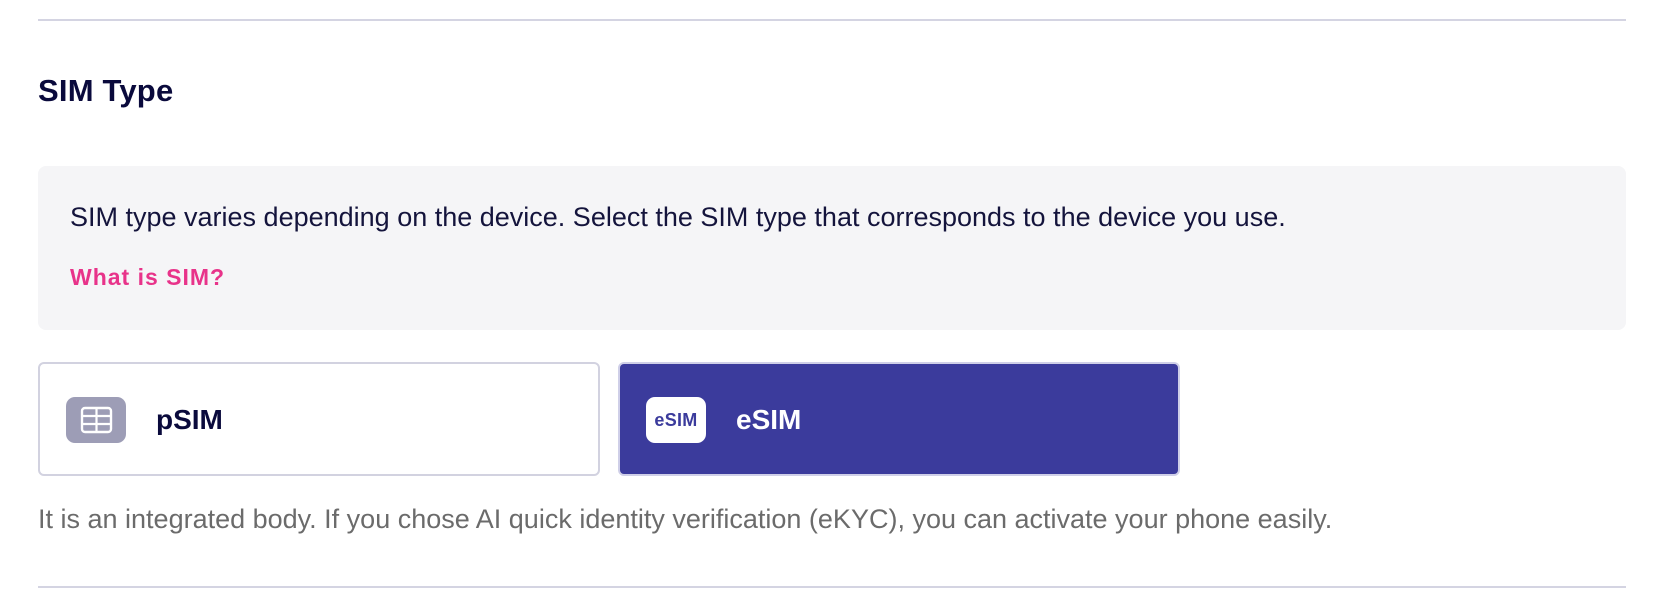  What do you see at coordinates (147, 277) in the screenshot?
I see `what-is-sim-link: What is SIM?` at bounding box center [147, 277].